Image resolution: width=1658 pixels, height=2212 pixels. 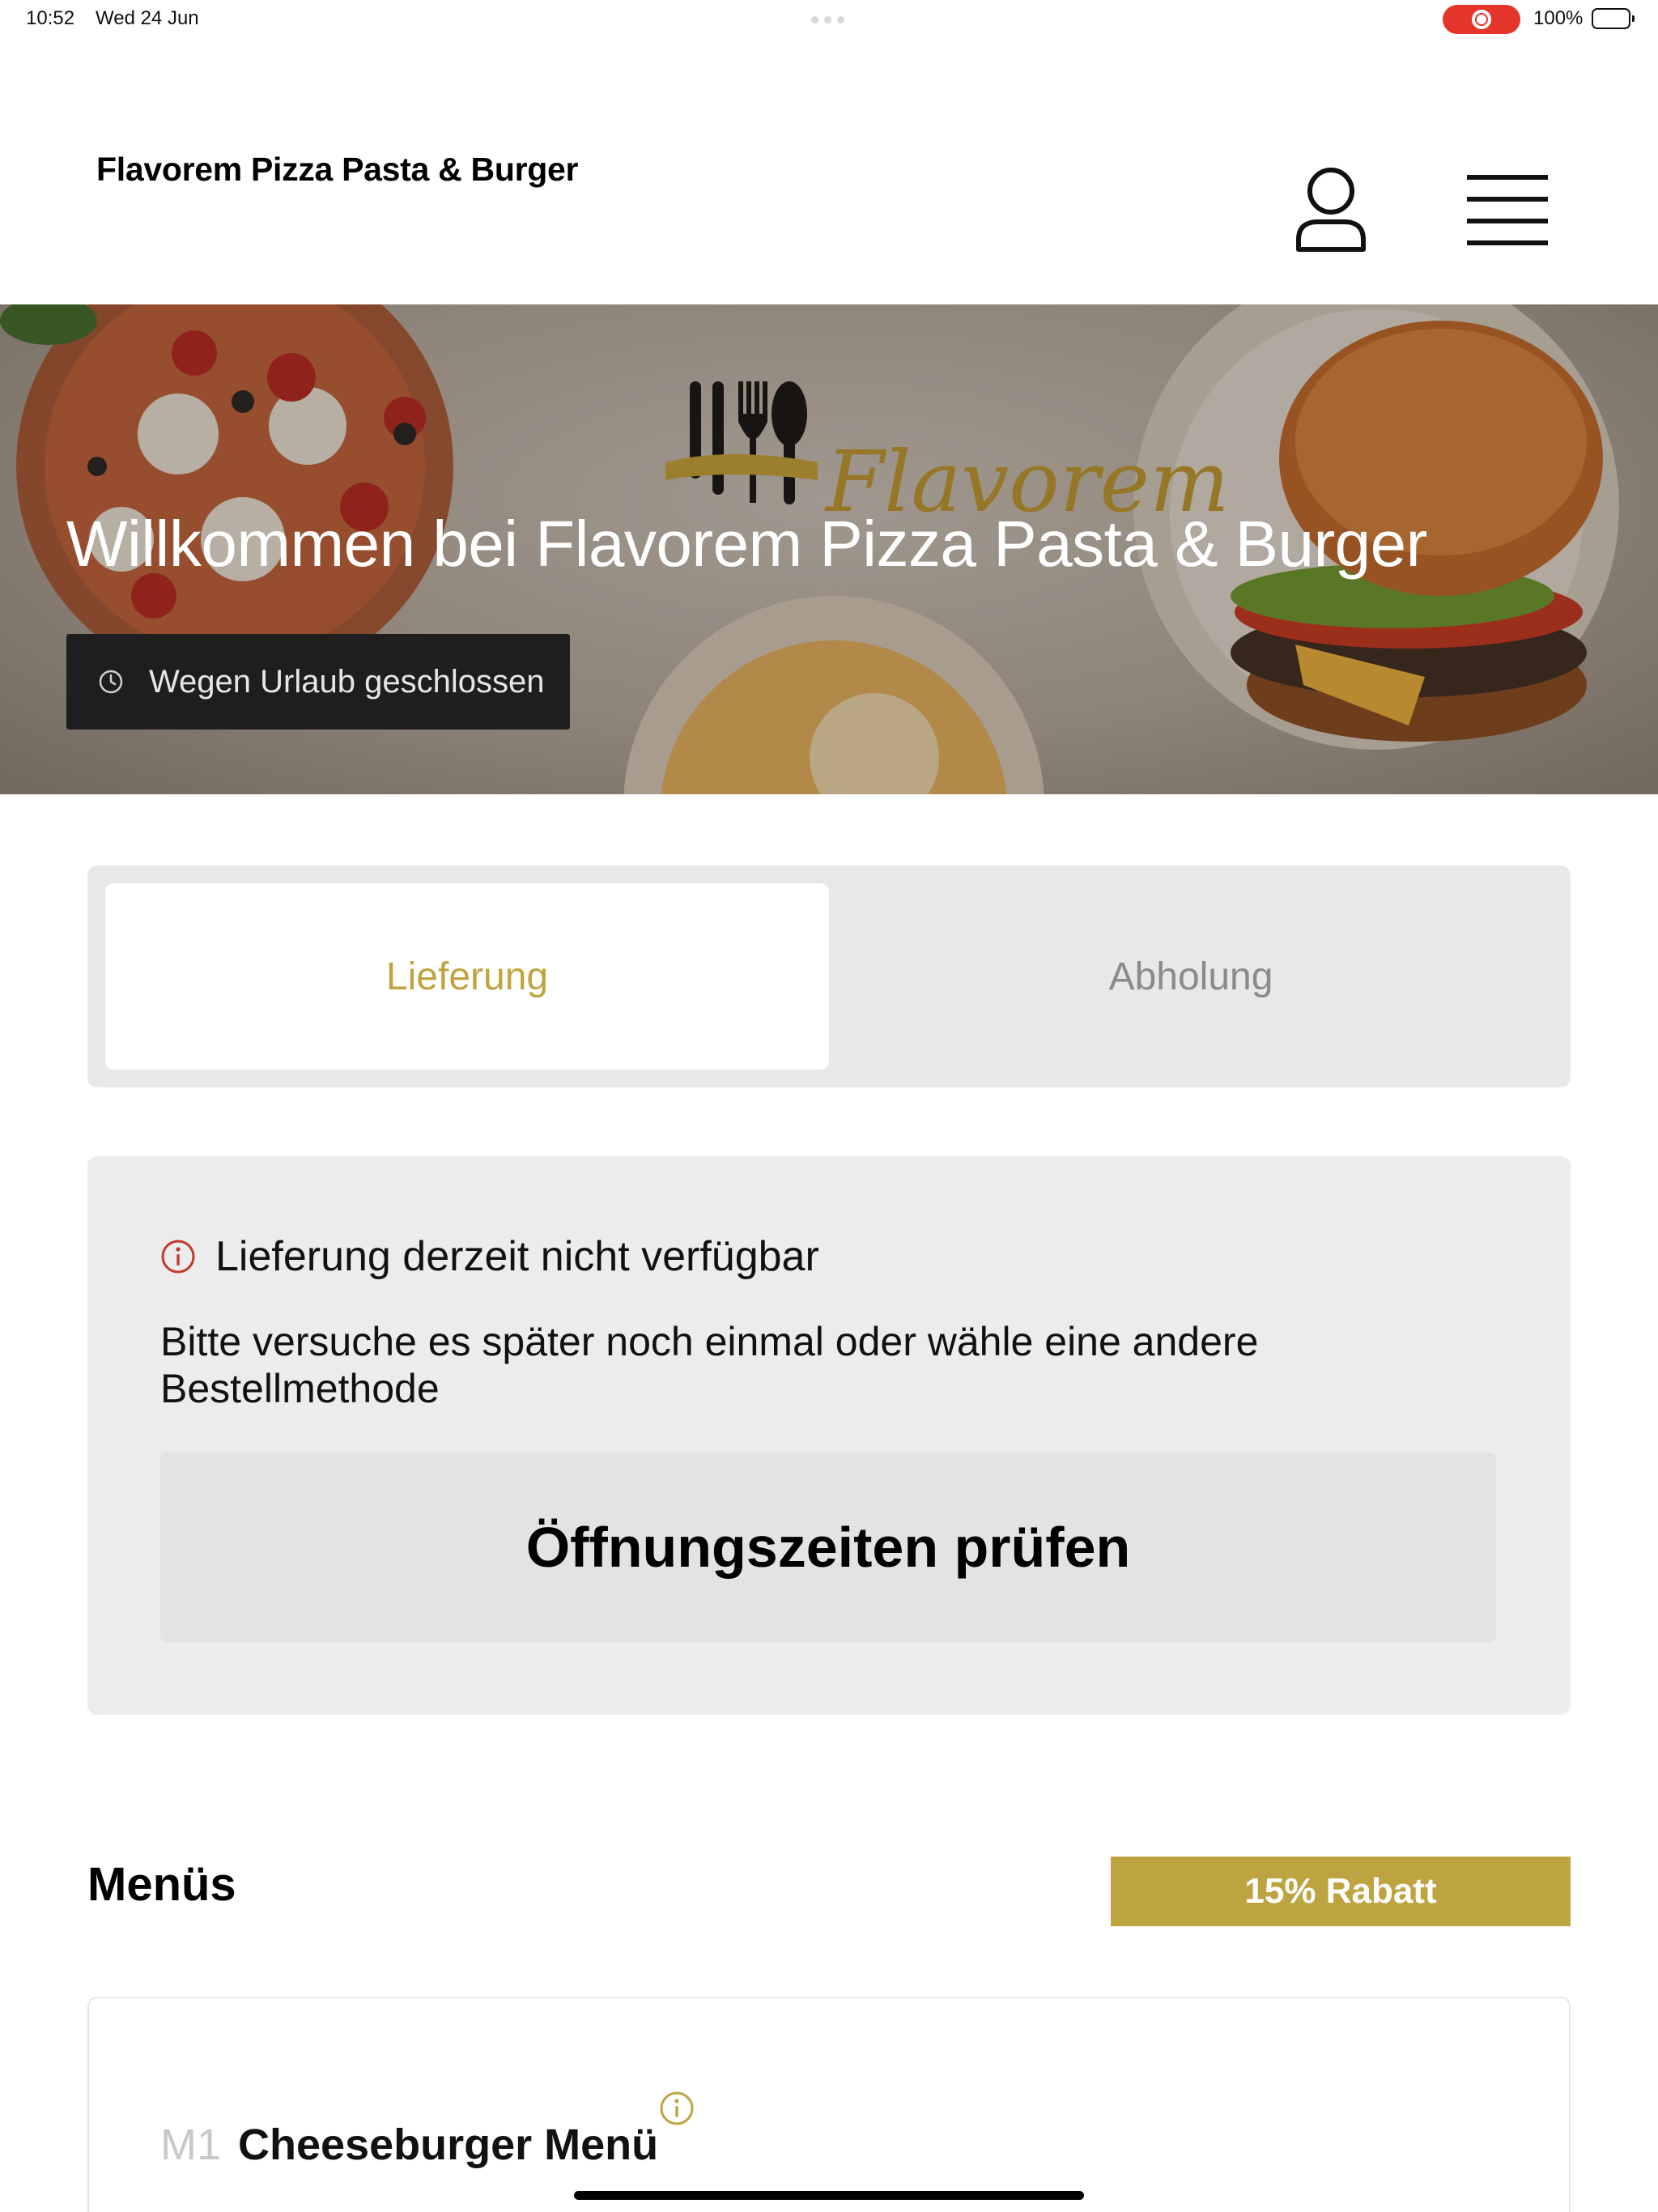 What do you see at coordinates (829, 172) in the screenshot?
I see `site-header: Flavorem Pizza Pasta & Burger` at bounding box center [829, 172].